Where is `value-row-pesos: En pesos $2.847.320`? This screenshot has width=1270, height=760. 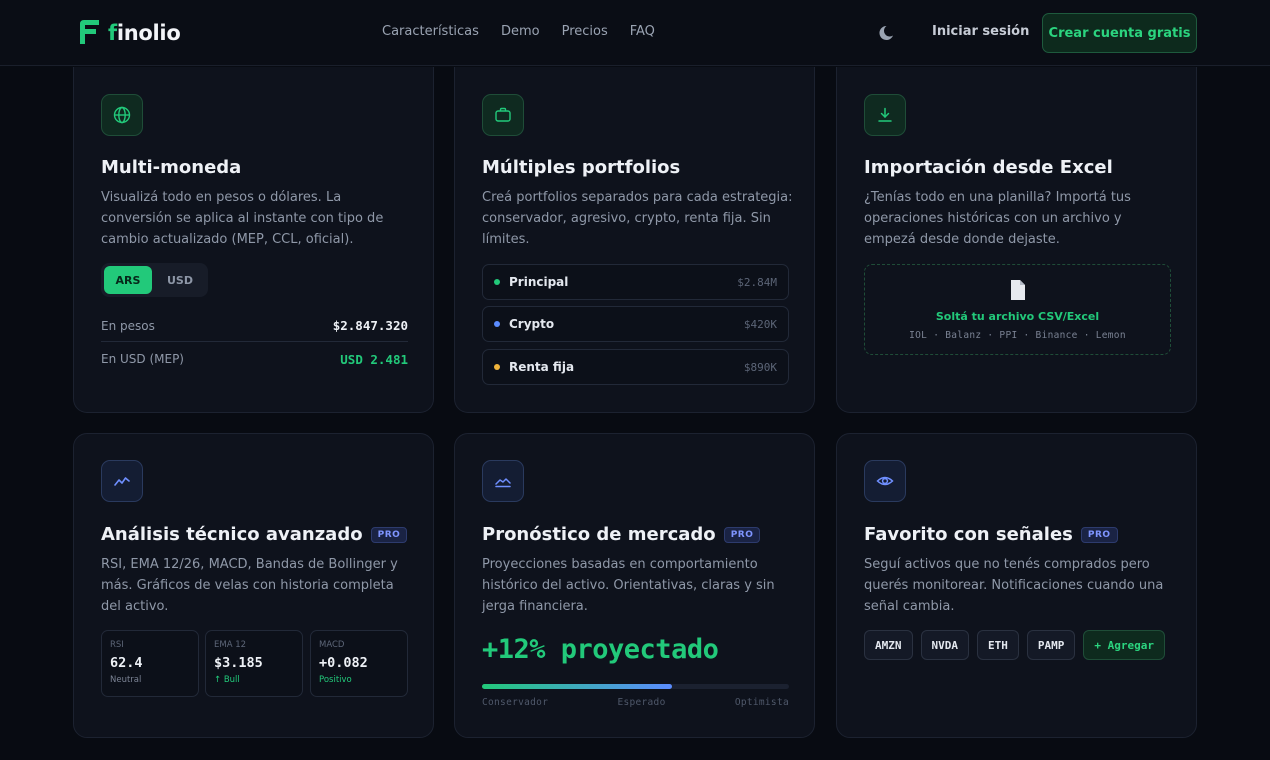
value-row-pesos: En pesos $2.847.320 is located at coordinates (254, 326).